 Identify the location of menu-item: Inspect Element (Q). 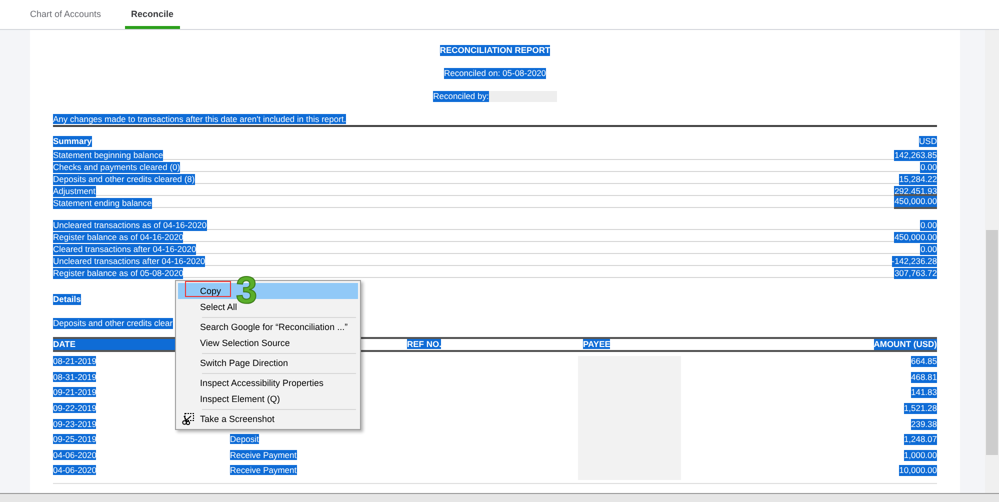
(268, 399).